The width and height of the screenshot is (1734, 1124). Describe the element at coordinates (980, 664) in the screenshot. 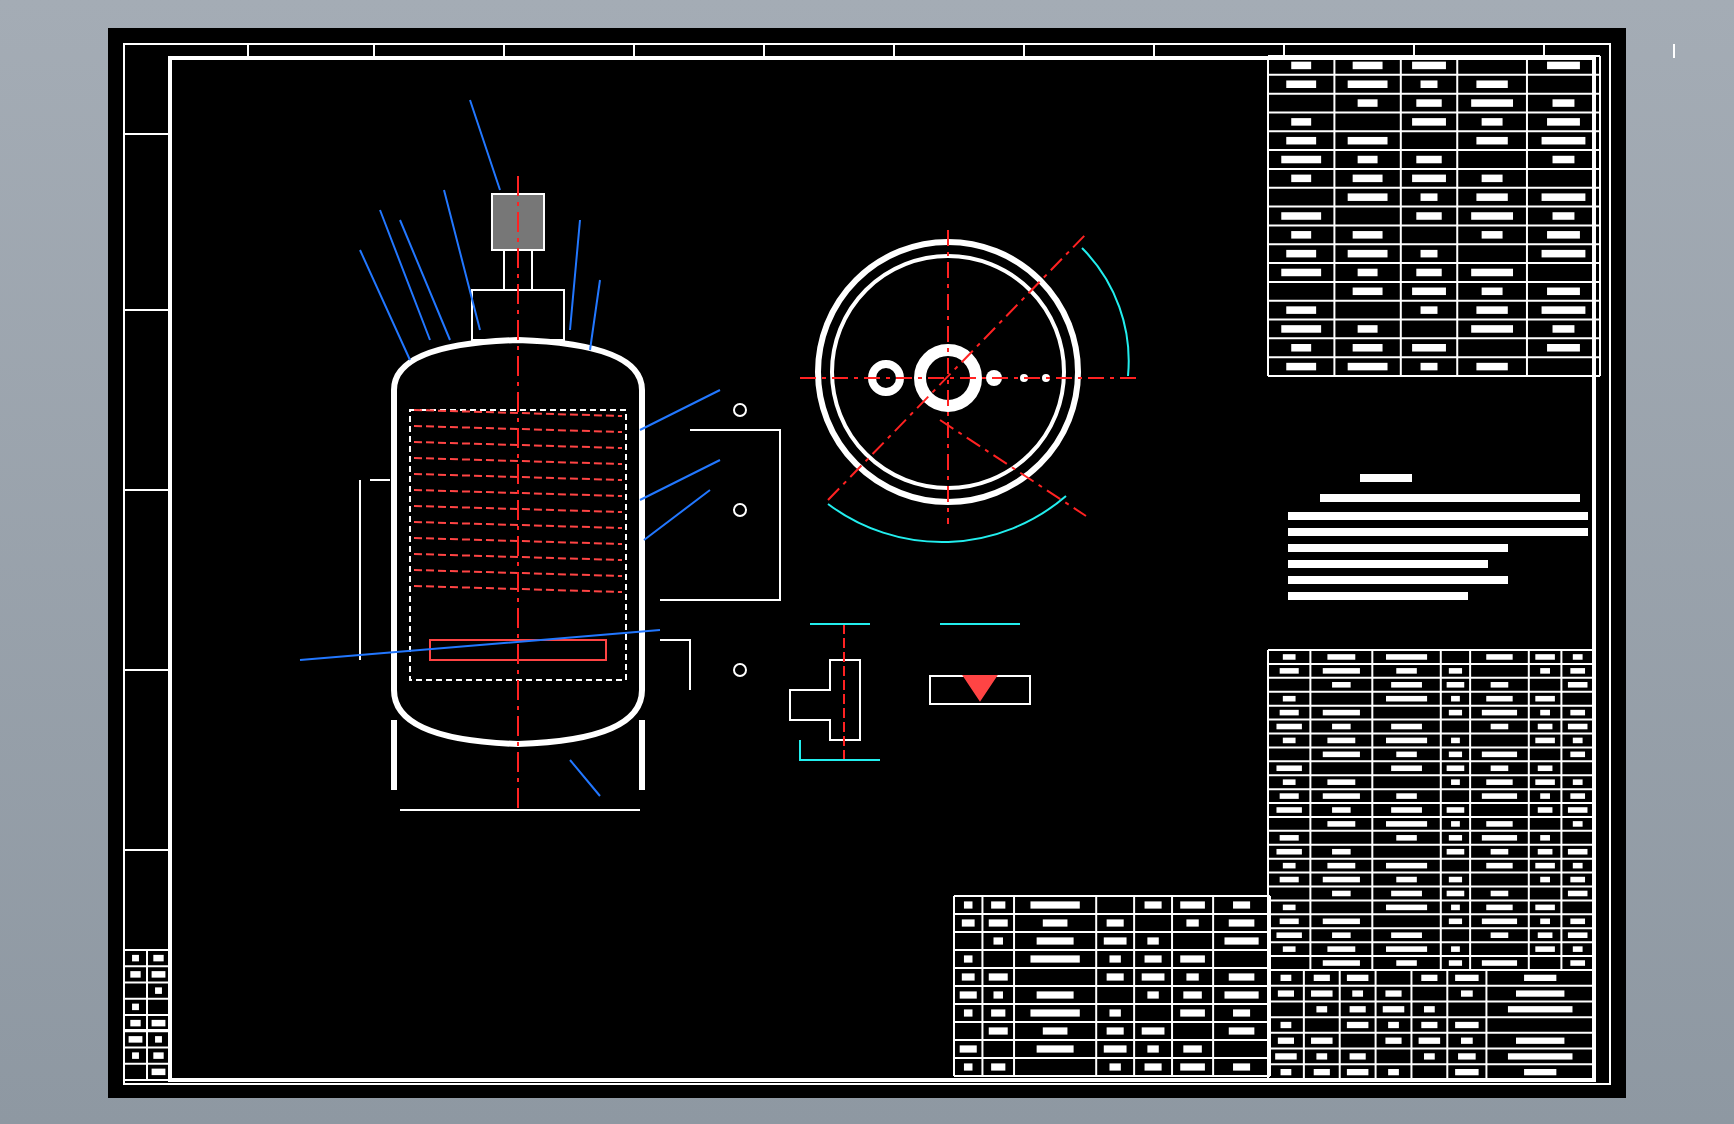

I see `weld-detail-drawing` at that location.